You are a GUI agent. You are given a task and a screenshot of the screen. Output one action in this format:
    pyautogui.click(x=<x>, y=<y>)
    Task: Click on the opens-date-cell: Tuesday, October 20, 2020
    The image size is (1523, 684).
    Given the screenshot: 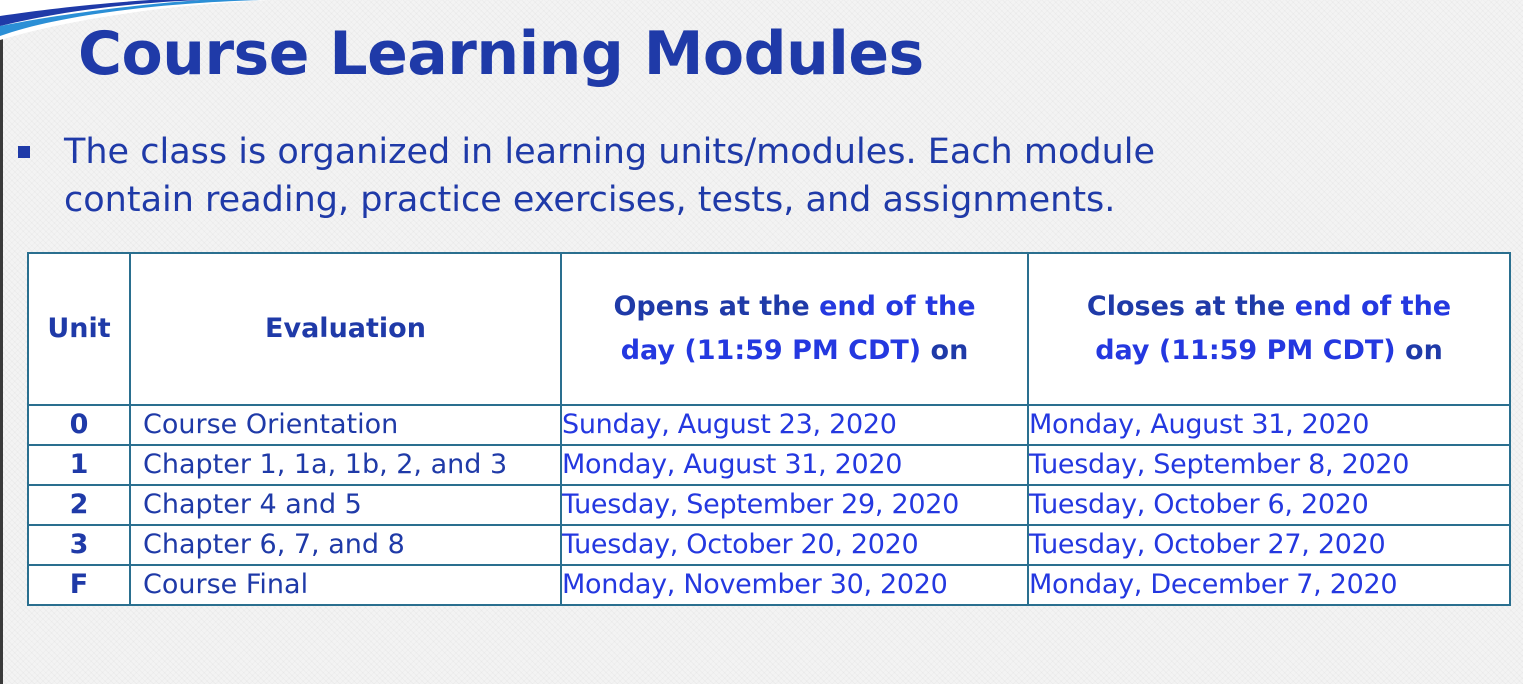 What is the action you would take?
    pyautogui.click(x=794, y=545)
    